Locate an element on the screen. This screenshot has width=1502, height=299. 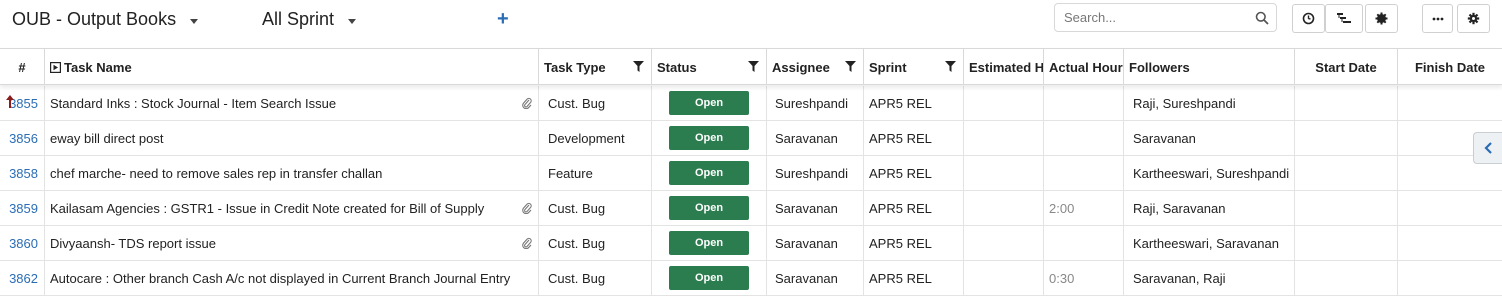
task-id-cell: 3859 is located at coordinates (22, 208).